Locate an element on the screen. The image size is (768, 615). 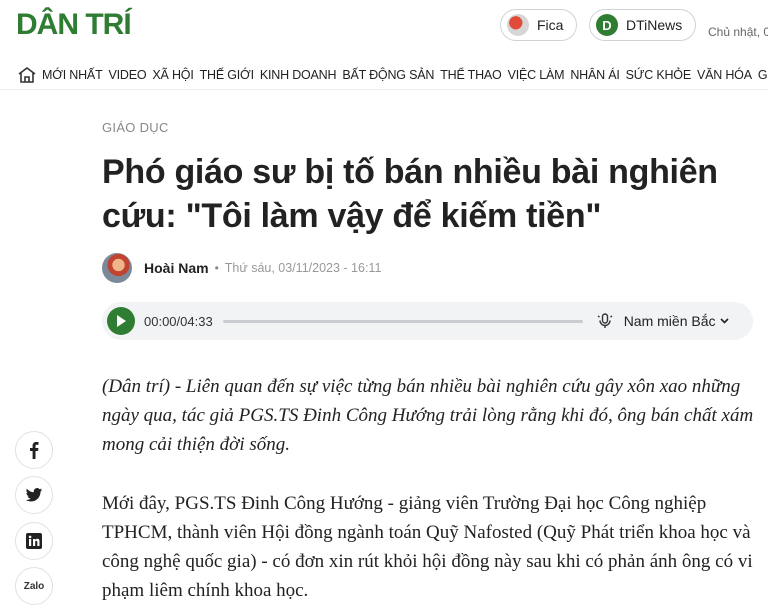
voice-select: Nam miền Bắc is located at coordinates (676, 321).